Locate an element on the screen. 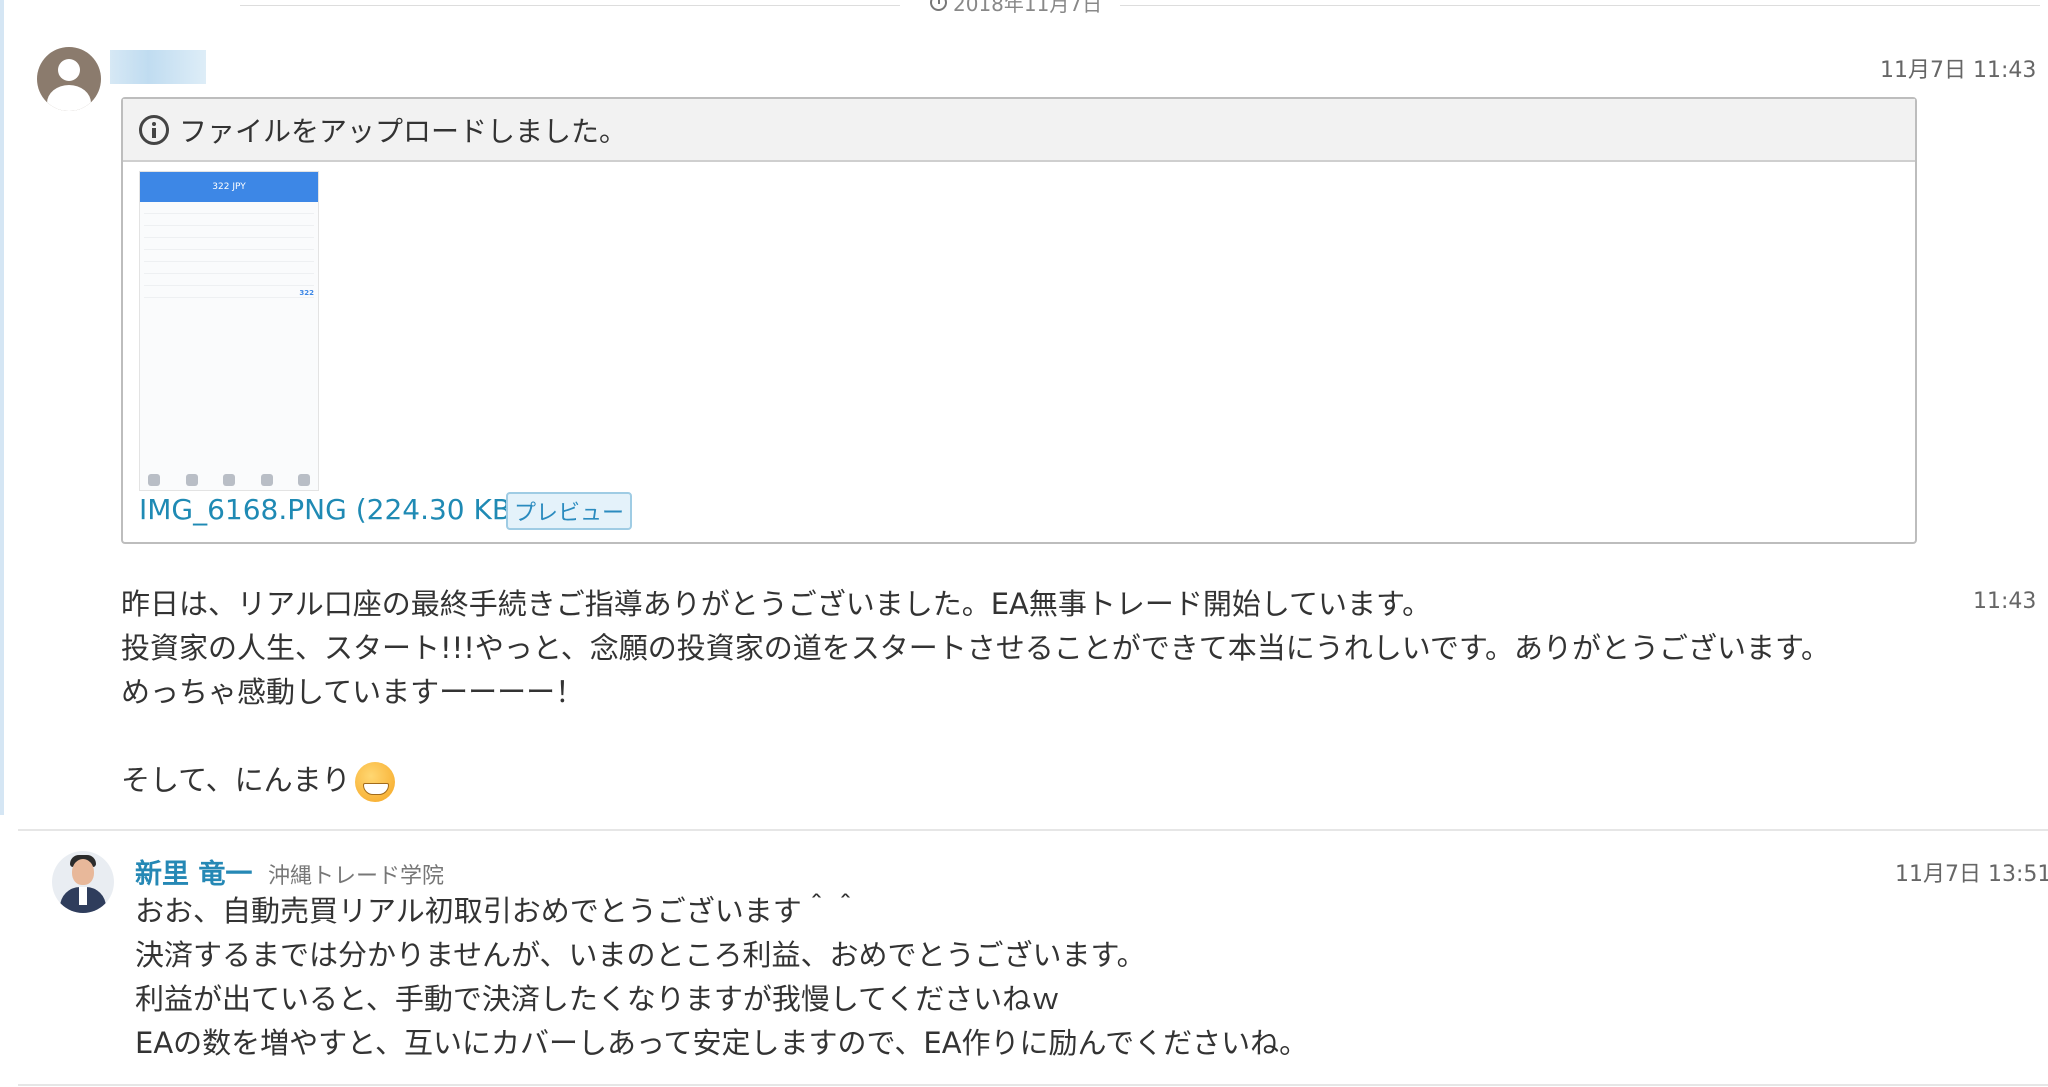 This screenshot has height=1087, width=2048. message-timestamp: 11月7日 11:43 is located at coordinates (1958, 70).